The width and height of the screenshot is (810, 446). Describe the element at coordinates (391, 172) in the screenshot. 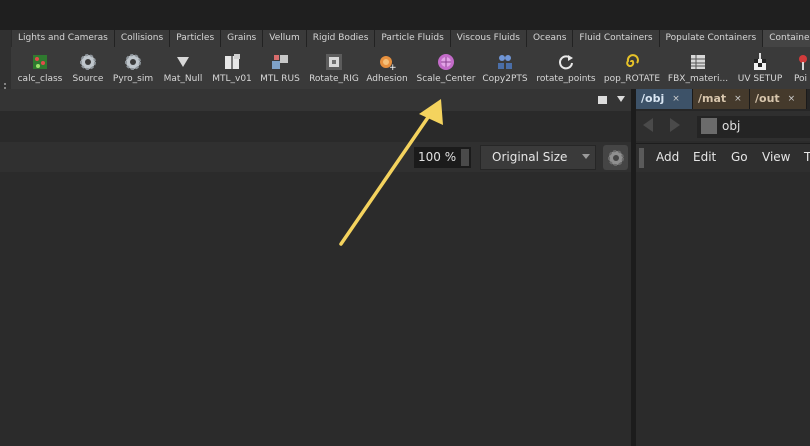

I see `annotation-arrow-icon` at that location.